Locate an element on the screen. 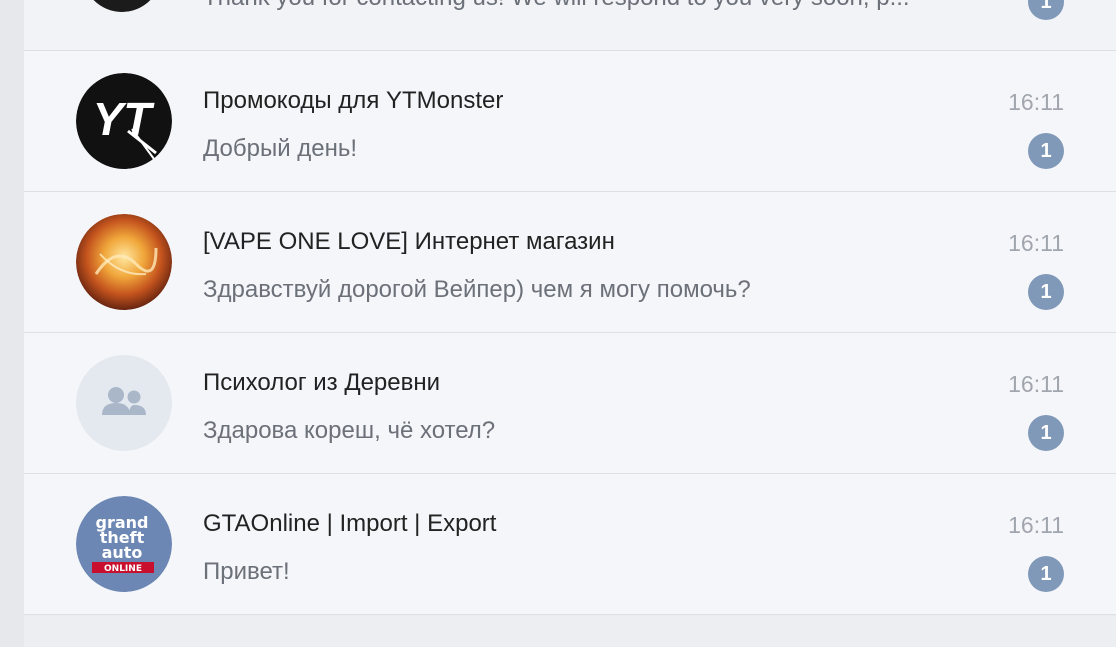  gta-online-logo-icon: grand theft auto ONLINE is located at coordinates (124, 544).